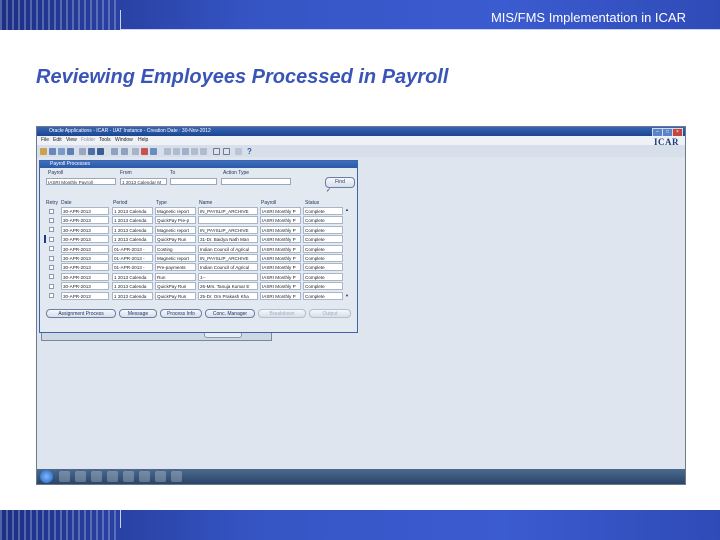 The height and width of the screenshot is (540, 720). Describe the element at coordinates (347, 210) in the screenshot. I see `scroll-up-icon: ▲` at that location.